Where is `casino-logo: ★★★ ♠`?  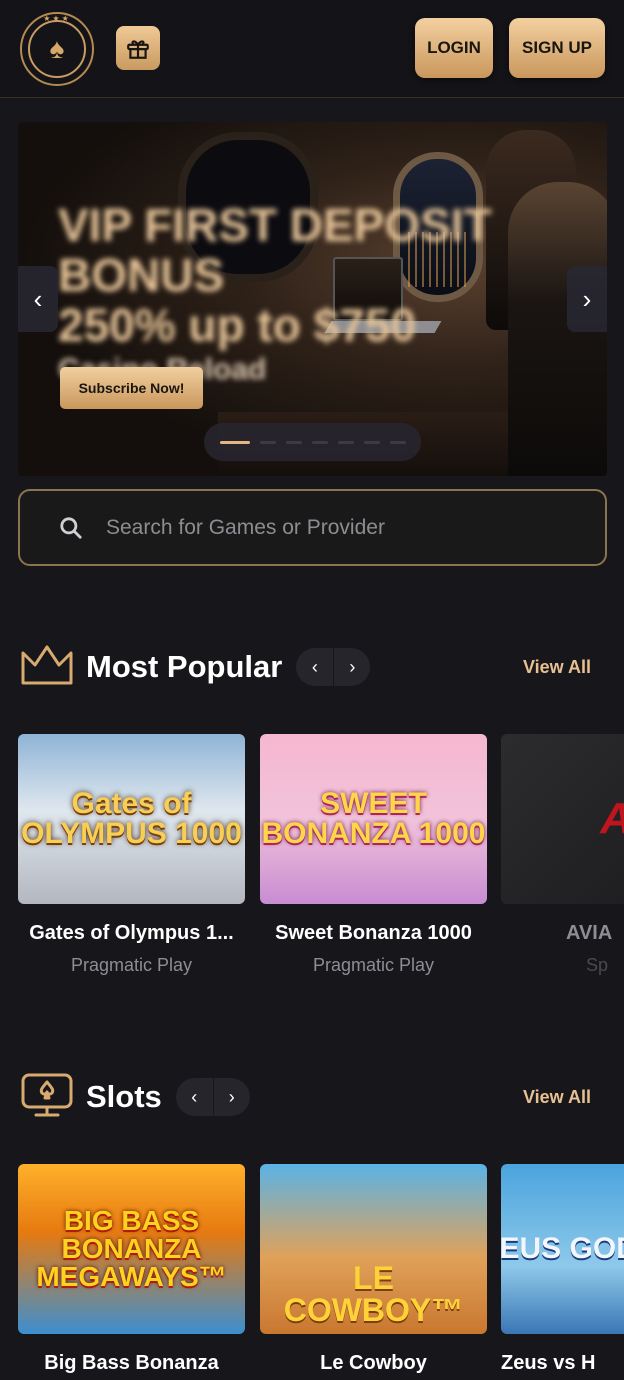
casino-logo: ★★★ ♠ is located at coordinates (57, 49).